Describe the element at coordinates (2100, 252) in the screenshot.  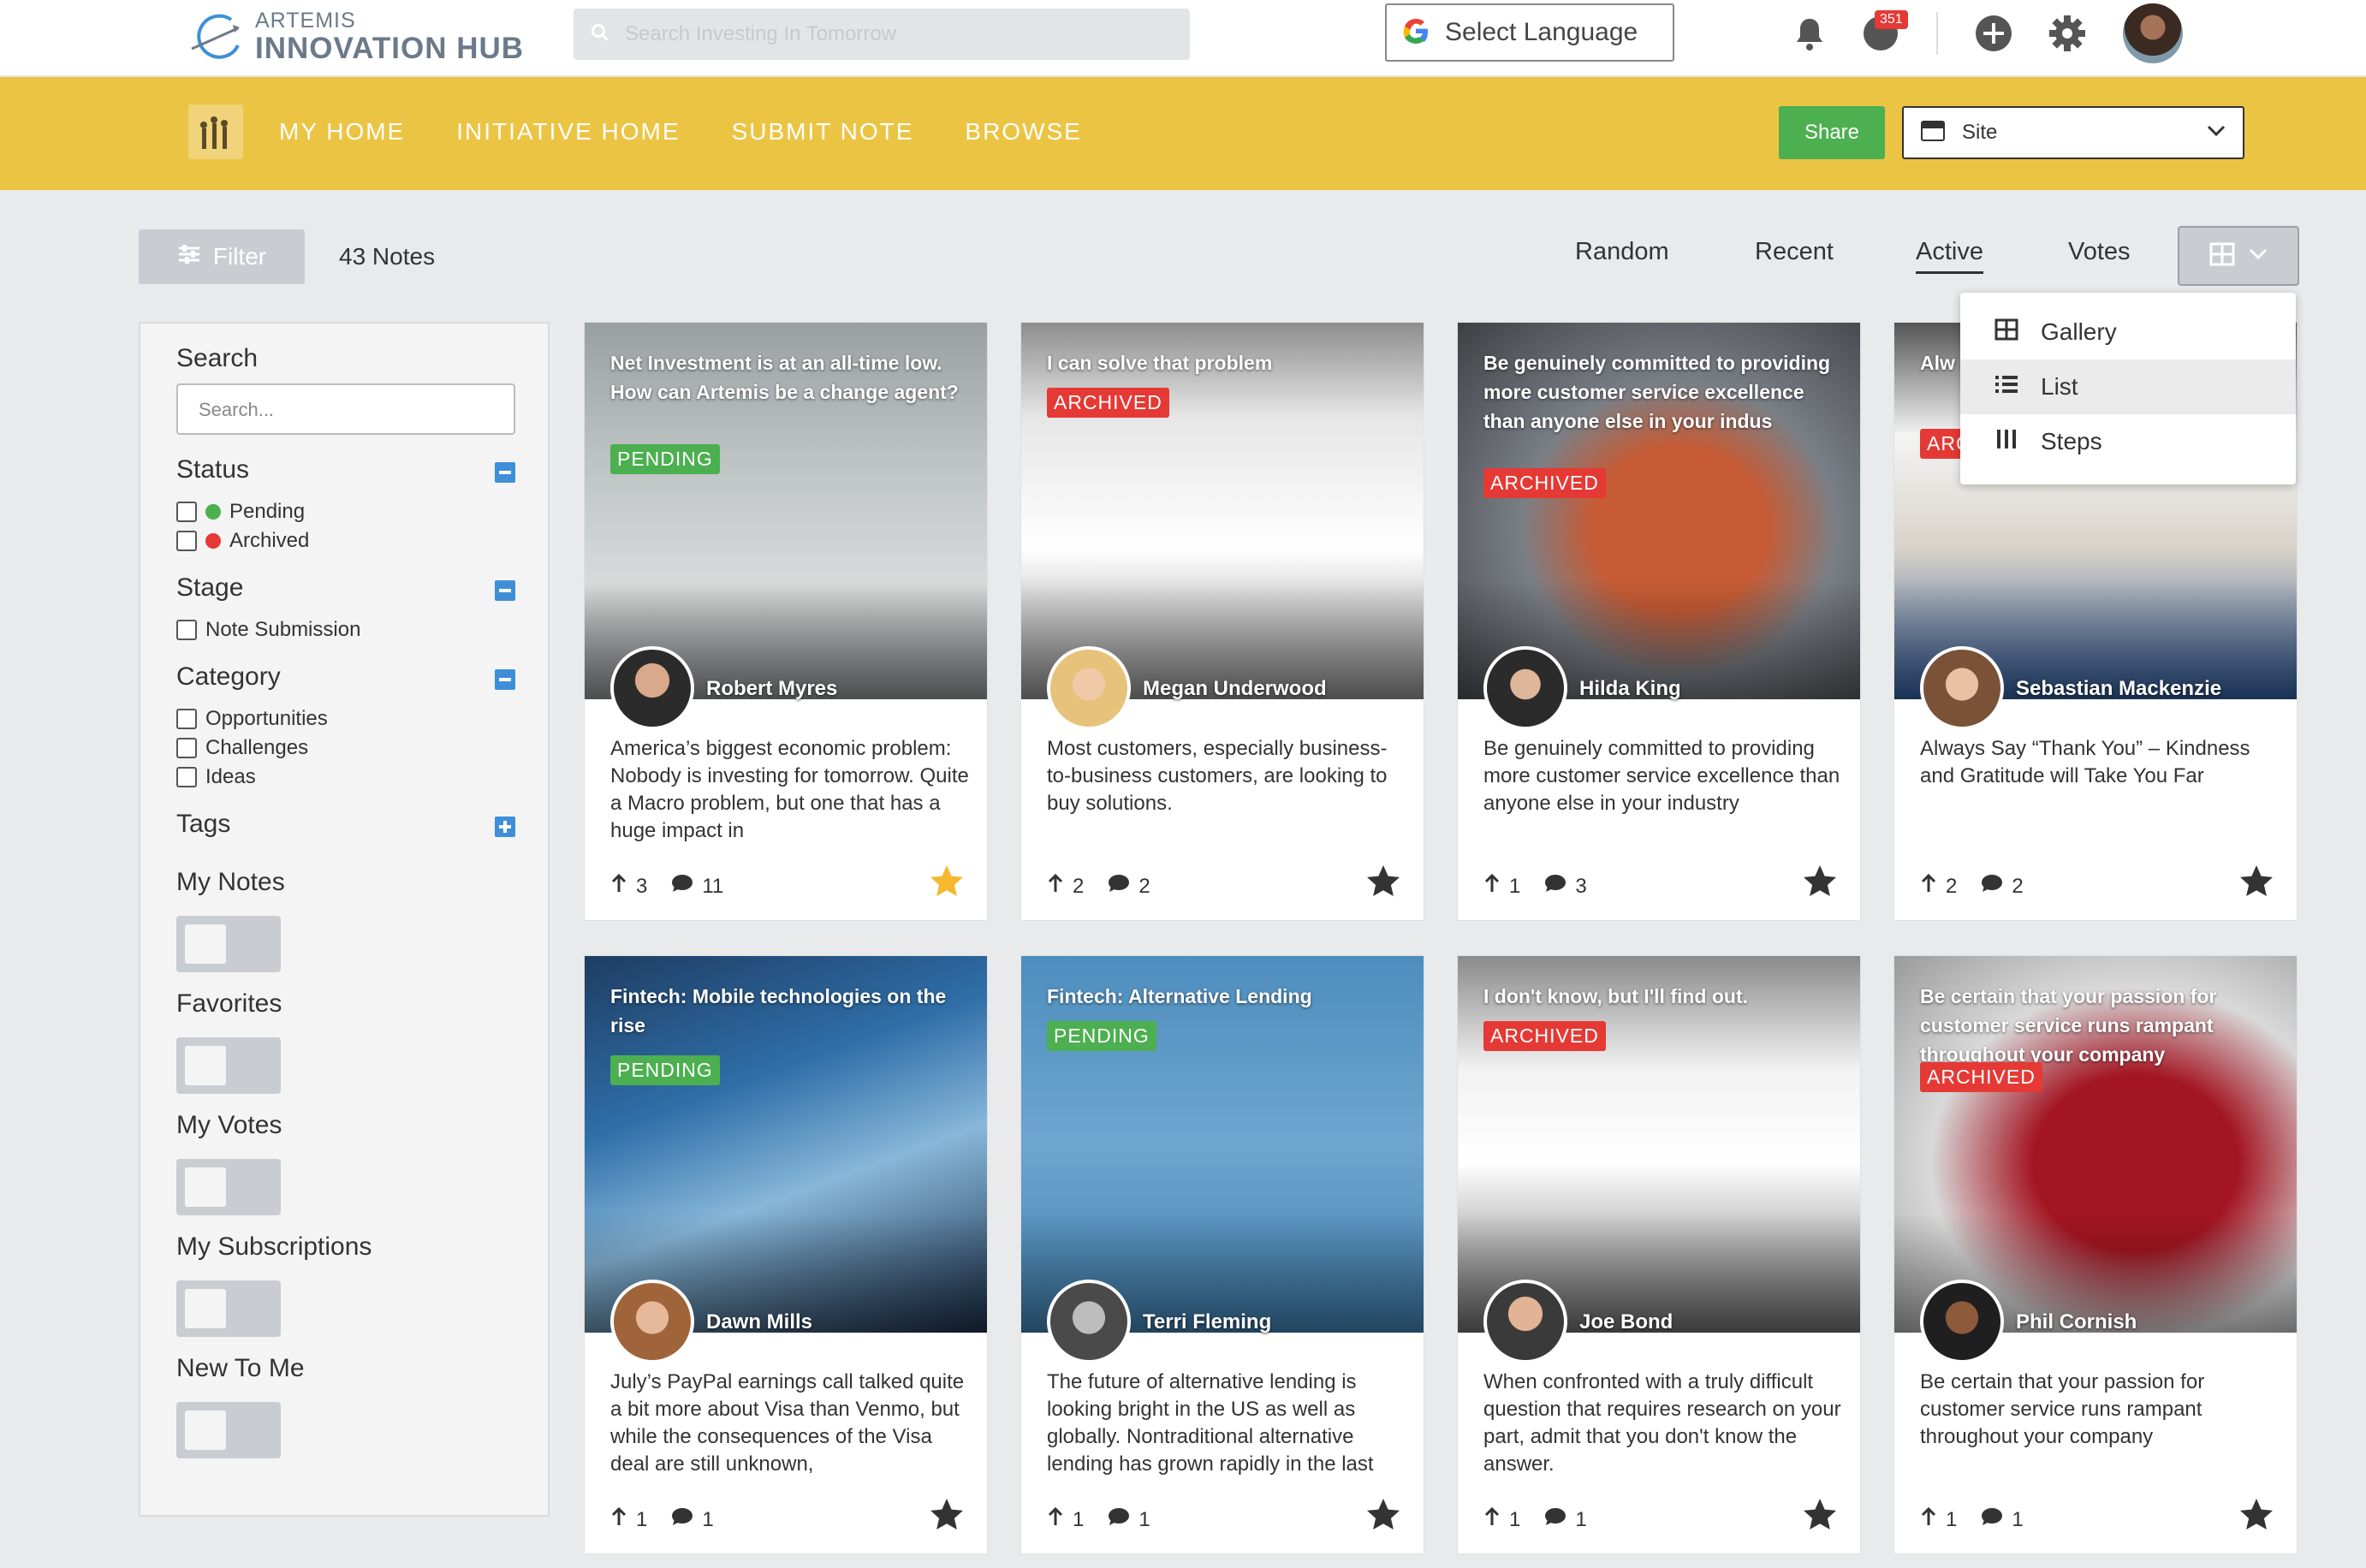
I see `sort-votes: Votes` at that location.